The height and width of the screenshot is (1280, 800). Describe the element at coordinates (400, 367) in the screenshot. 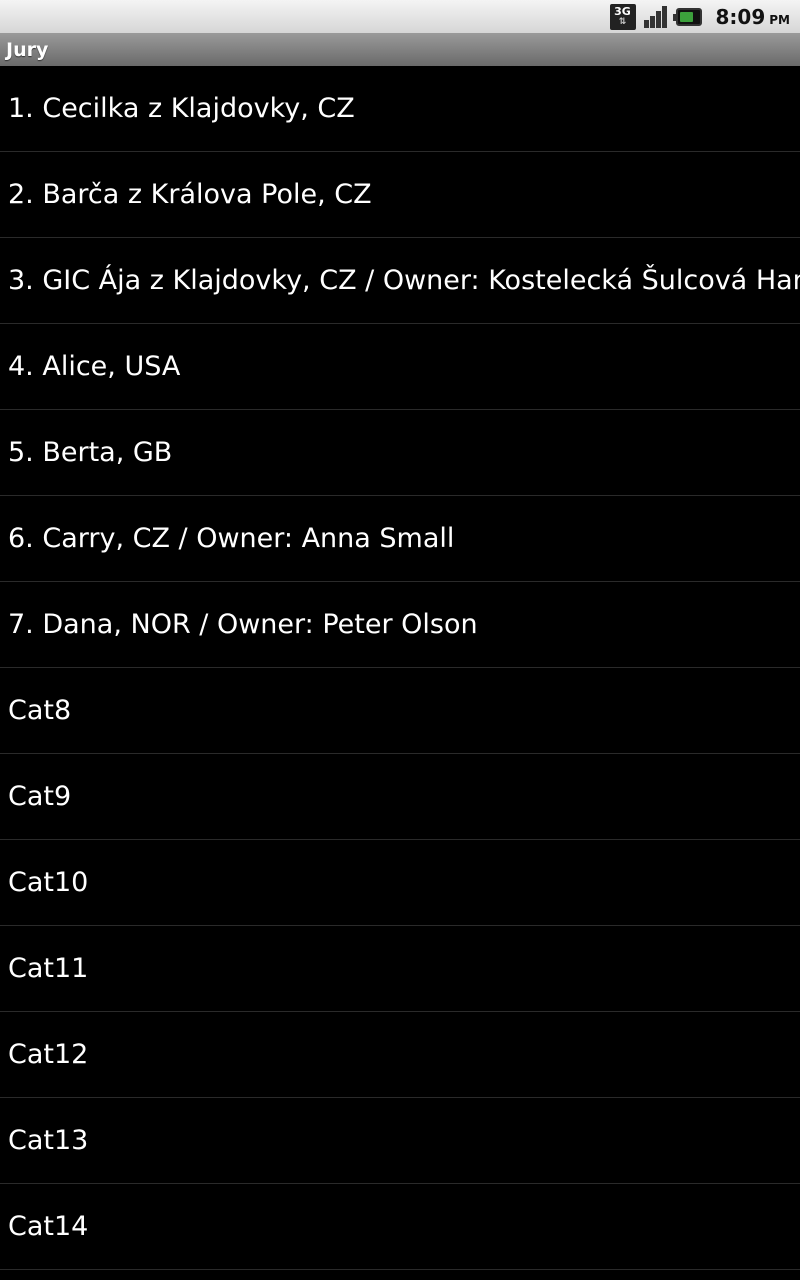

I see `list-item: 4. Alice, USA` at that location.